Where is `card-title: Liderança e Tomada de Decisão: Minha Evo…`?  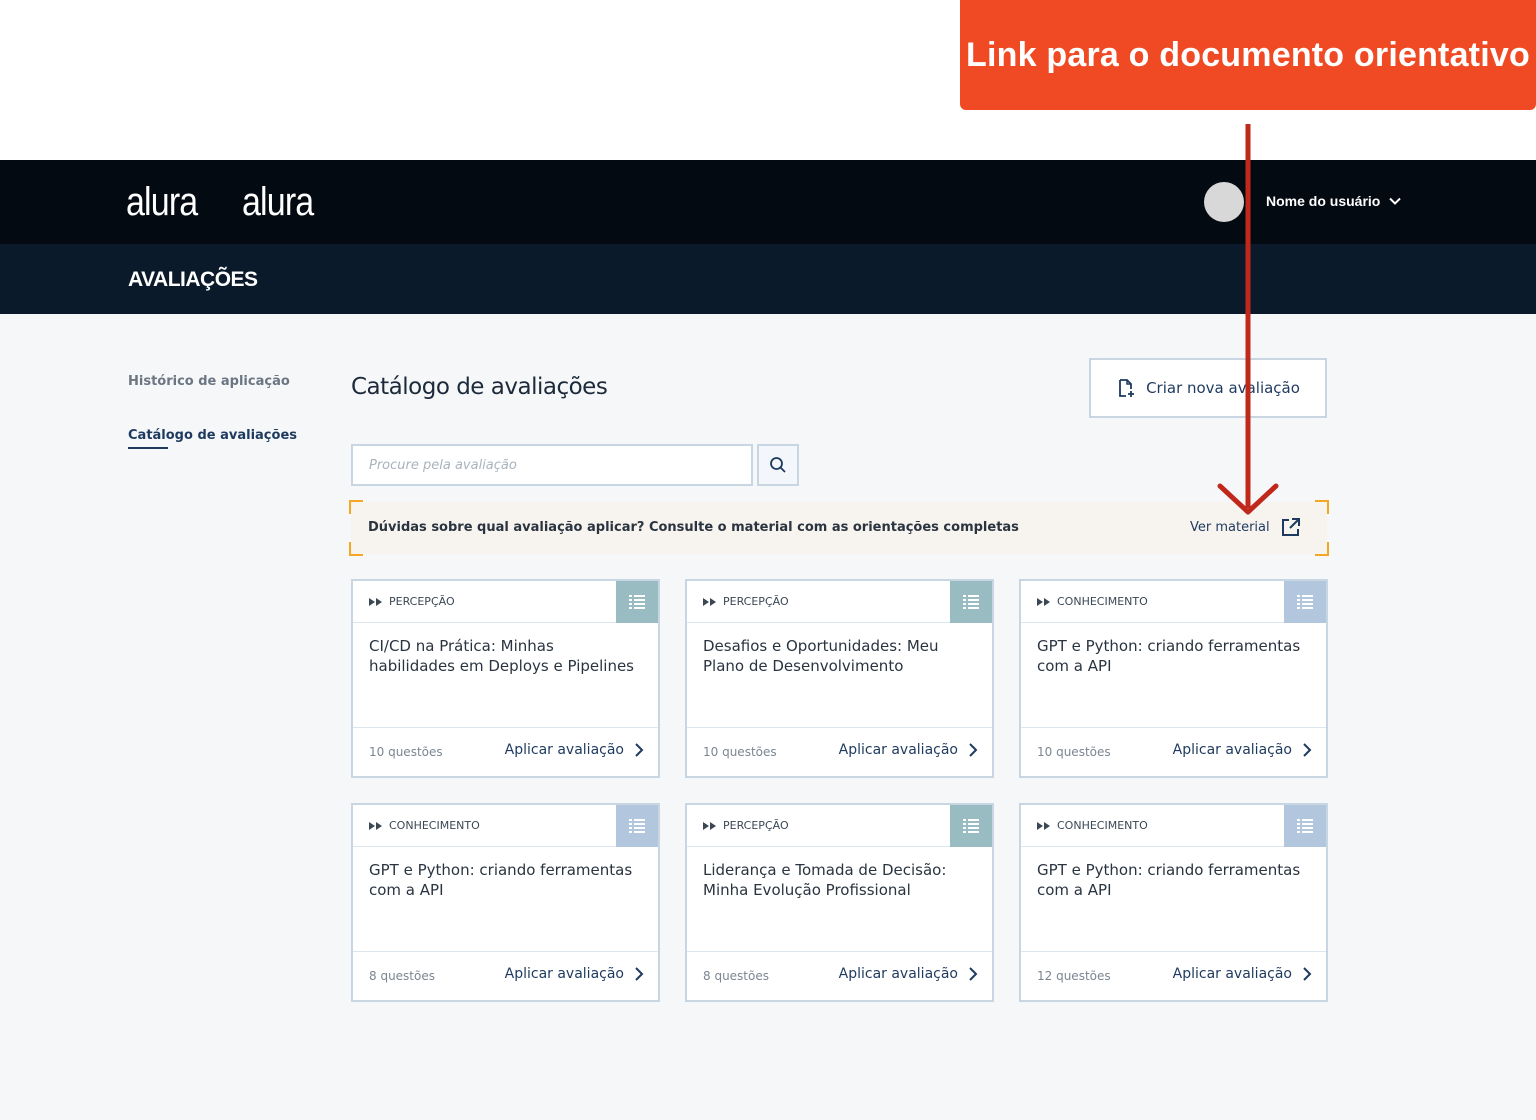 card-title: Liderança e Tomada de Decisão: Minha Evo… is located at coordinates (825, 880).